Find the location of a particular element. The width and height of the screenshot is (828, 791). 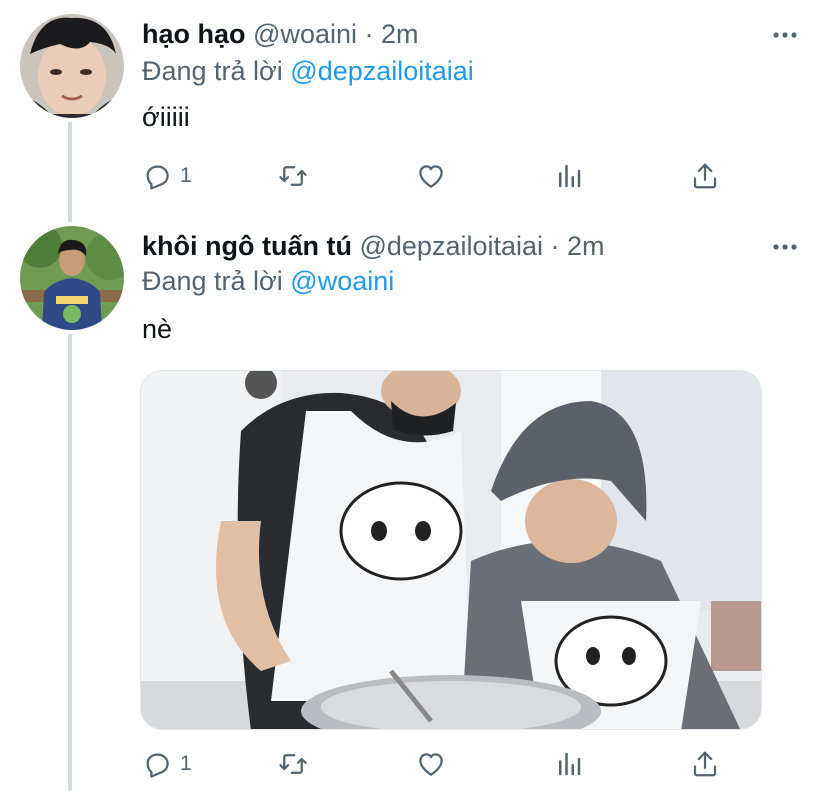

handle: @depzailoitaiai is located at coordinates (451, 246).